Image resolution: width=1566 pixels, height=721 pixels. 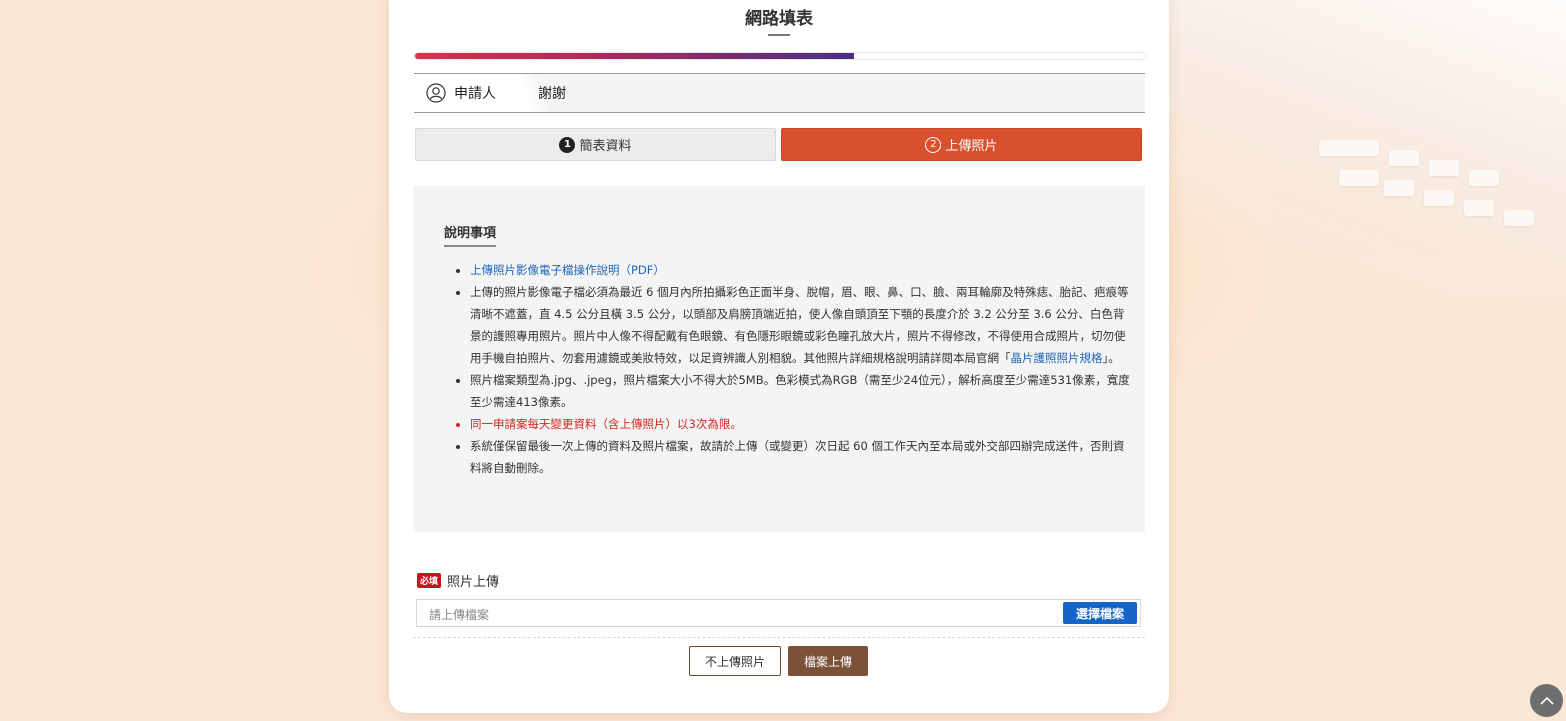 I want to click on tab-thanks-label: 謝謝, so click(x=552, y=94).